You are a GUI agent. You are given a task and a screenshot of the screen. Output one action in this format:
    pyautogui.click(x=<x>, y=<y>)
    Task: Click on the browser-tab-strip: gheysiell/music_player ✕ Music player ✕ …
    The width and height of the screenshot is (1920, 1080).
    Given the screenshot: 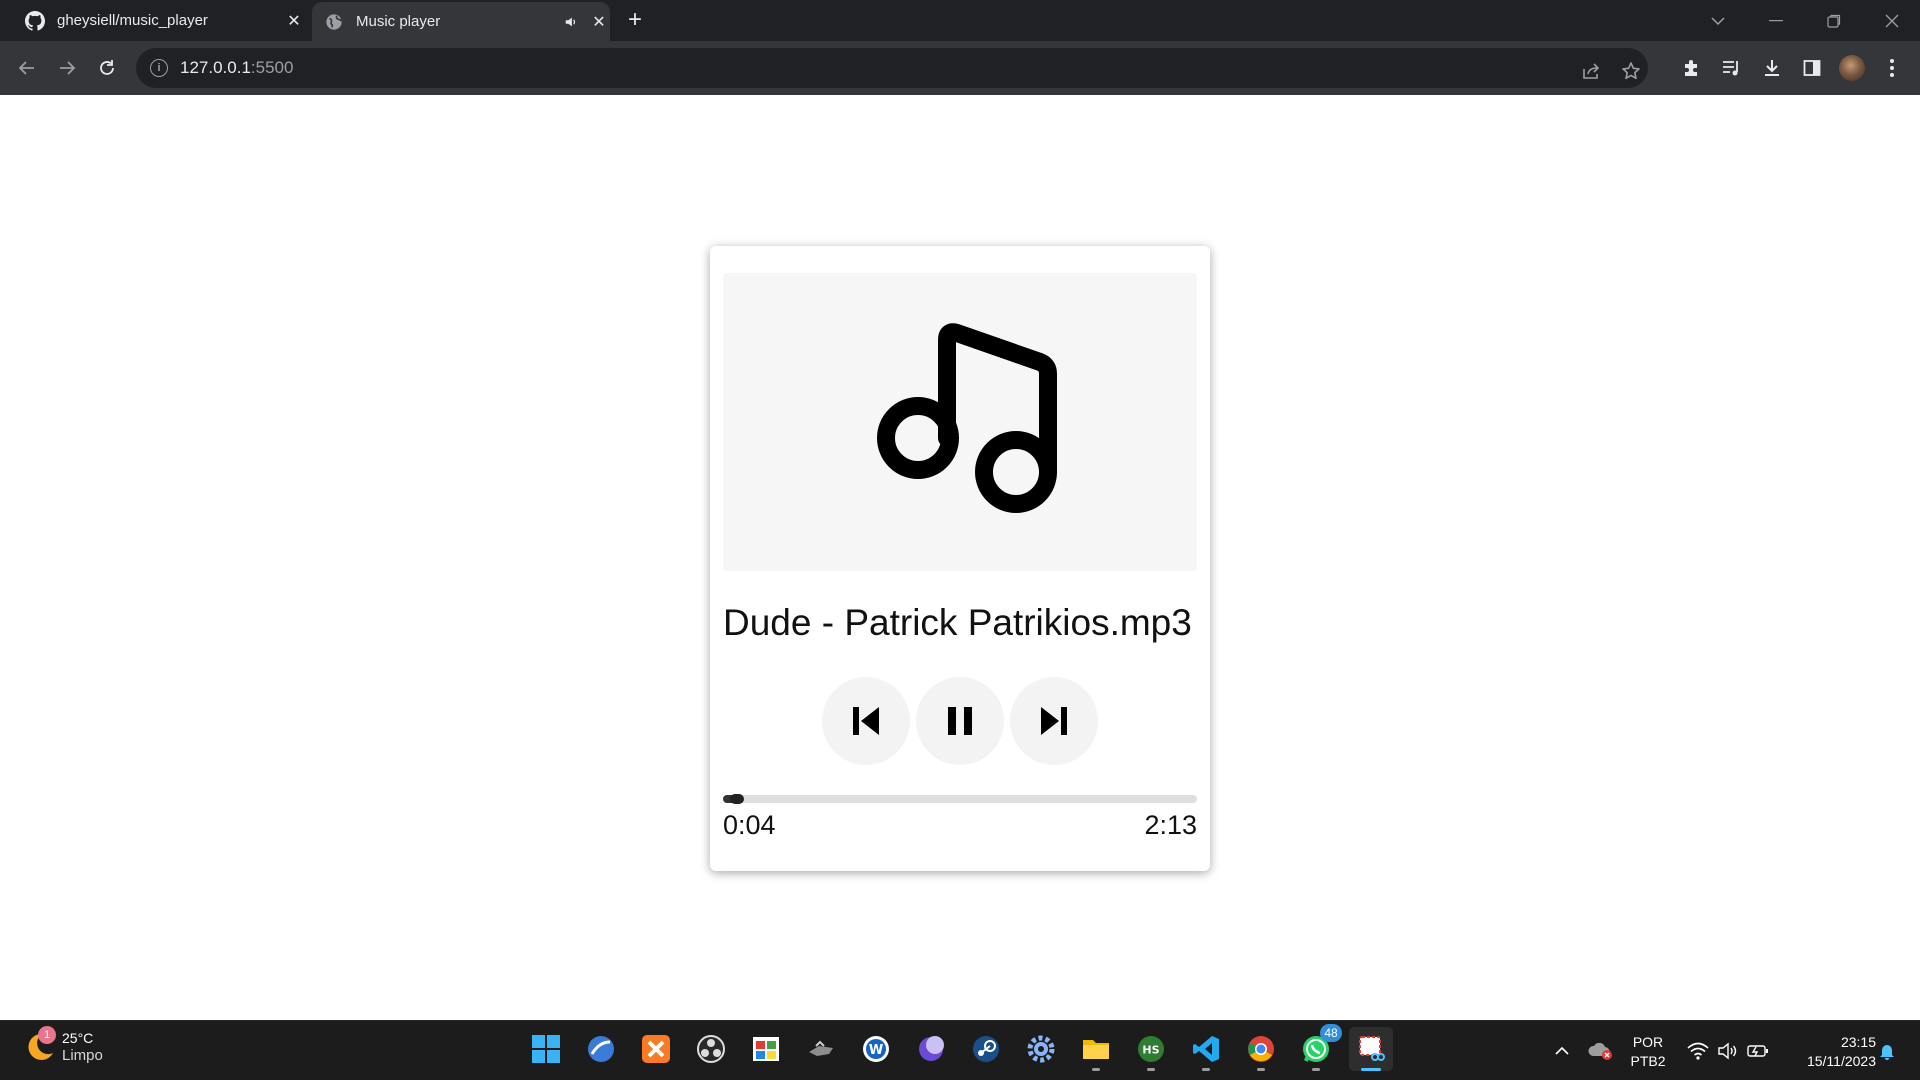 What is the action you would take?
    pyautogui.click(x=960, y=20)
    